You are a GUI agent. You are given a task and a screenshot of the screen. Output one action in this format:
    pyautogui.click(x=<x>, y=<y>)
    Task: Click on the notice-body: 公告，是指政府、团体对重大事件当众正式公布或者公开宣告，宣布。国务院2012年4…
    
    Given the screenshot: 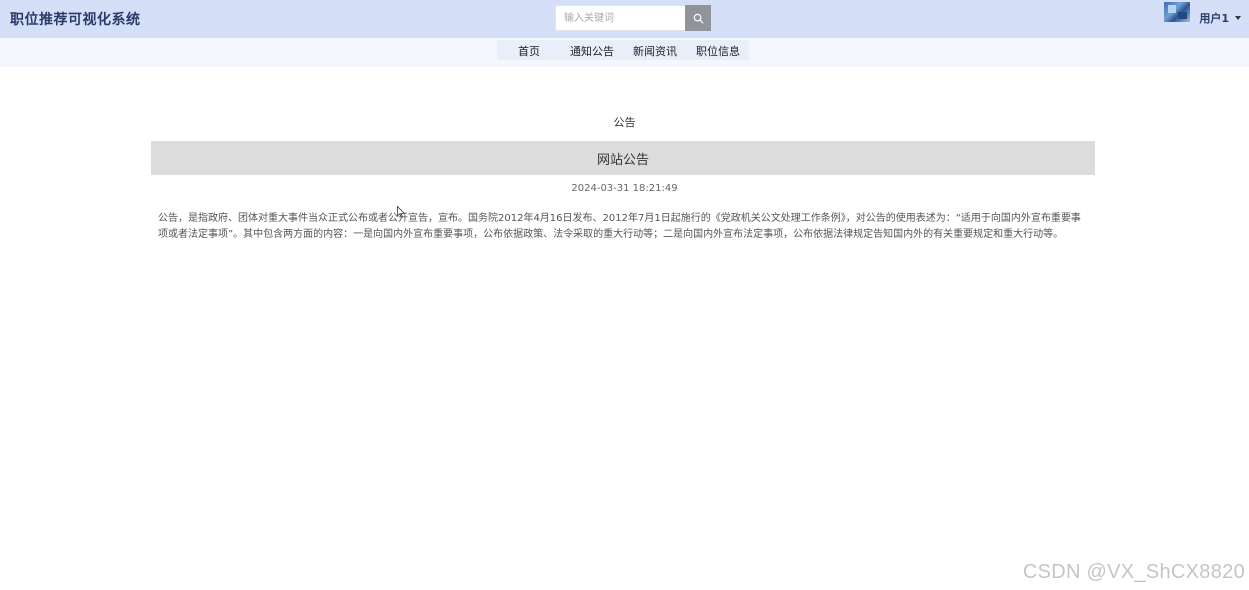 What is the action you would take?
    pyautogui.click(x=619, y=226)
    